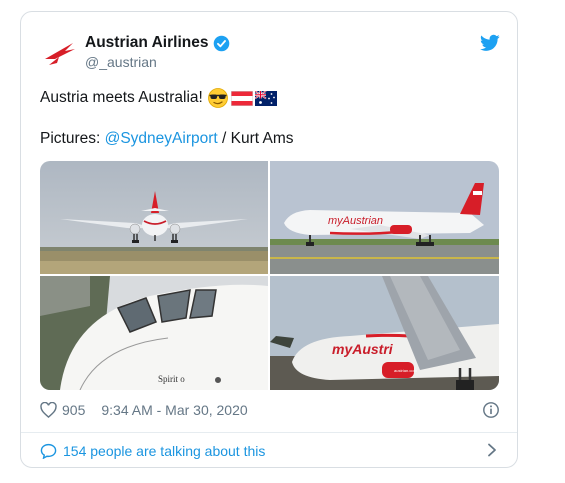  I want to click on plane-livery-text-2: myAustri, so click(363, 349).